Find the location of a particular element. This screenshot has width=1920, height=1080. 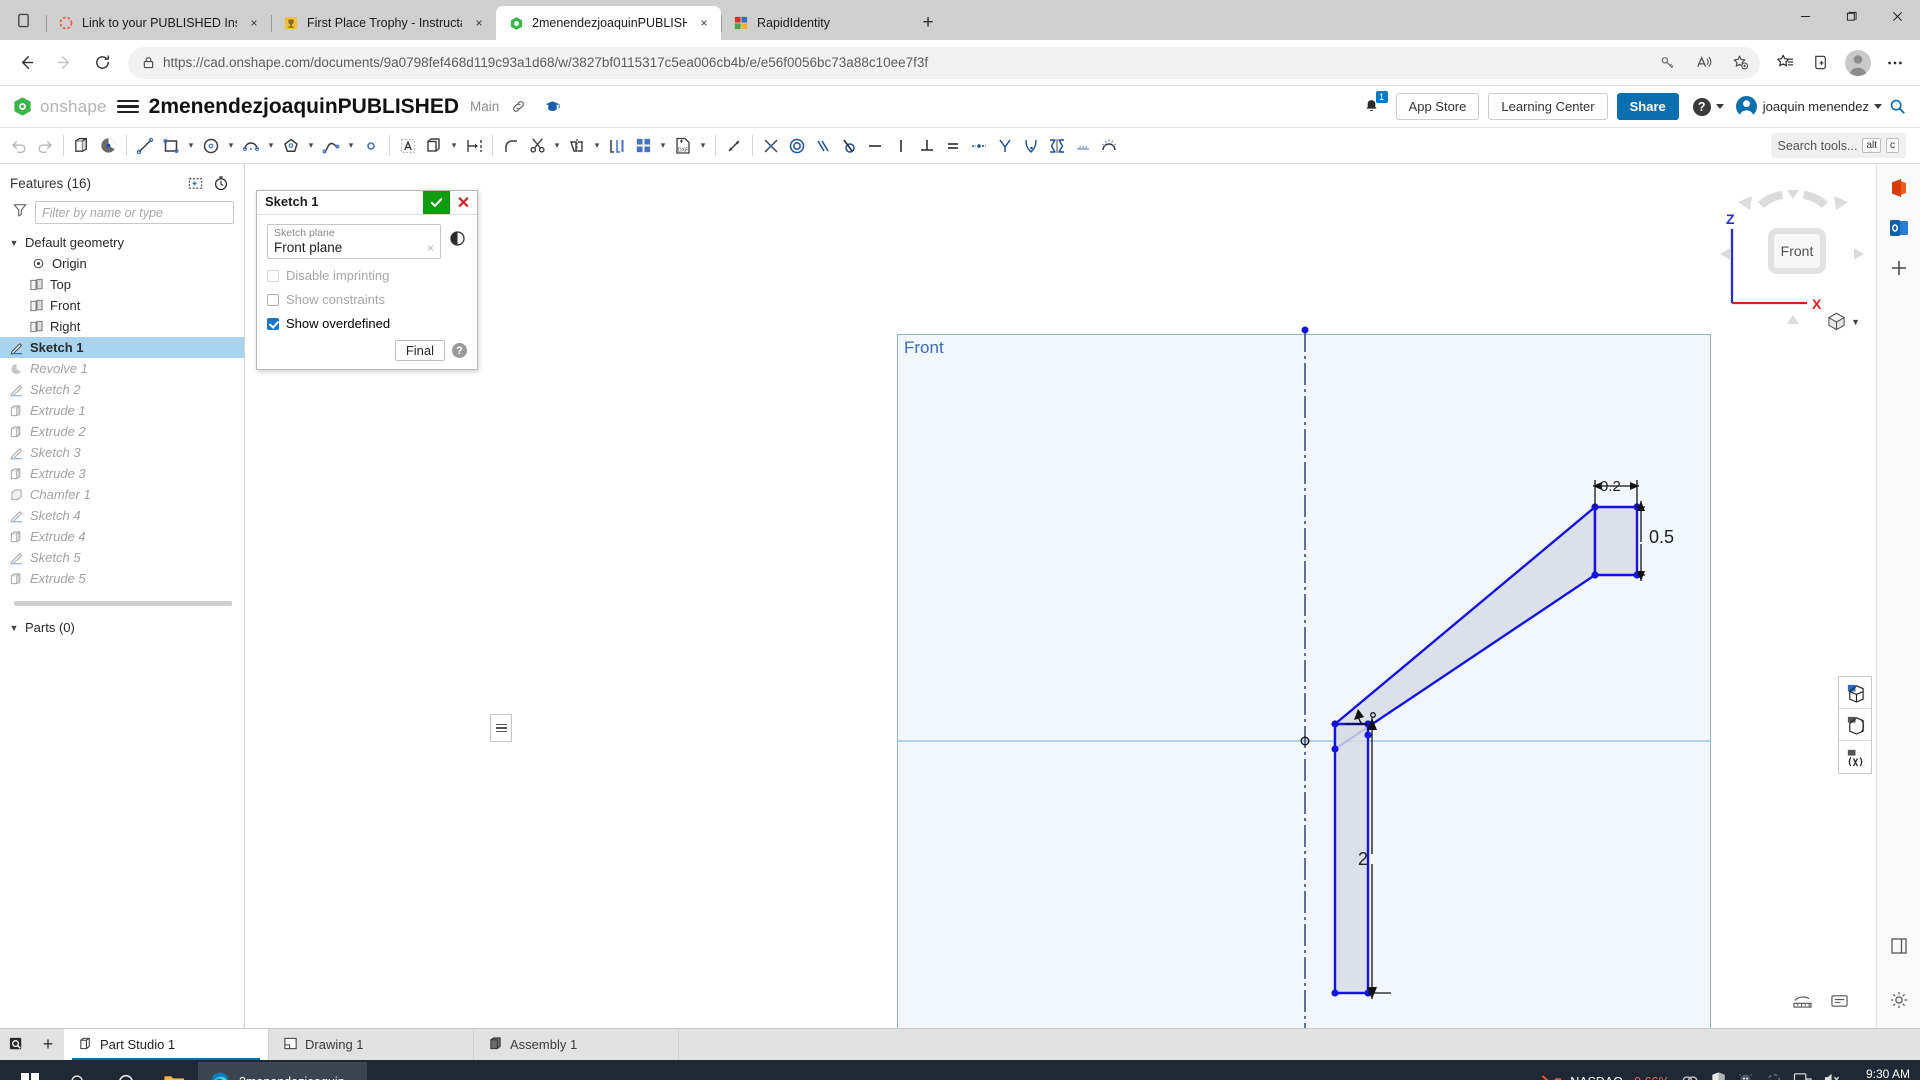

sketch-display-icon is located at coordinates (1109, 146).